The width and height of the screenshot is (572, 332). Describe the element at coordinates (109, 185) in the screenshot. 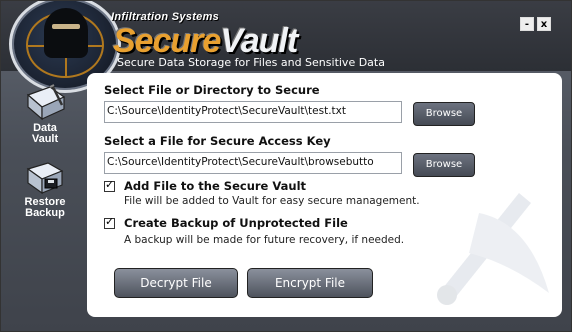

I see `add-file-checkbox` at that location.